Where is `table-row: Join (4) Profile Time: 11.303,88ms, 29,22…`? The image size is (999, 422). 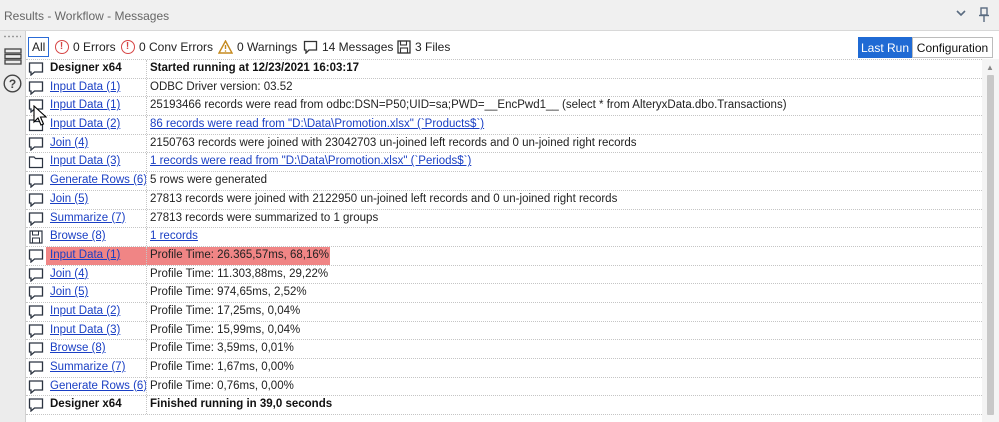
table-row: Join (4) Profile Time: 11.303,88ms, 29,22… is located at coordinates (504, 275).